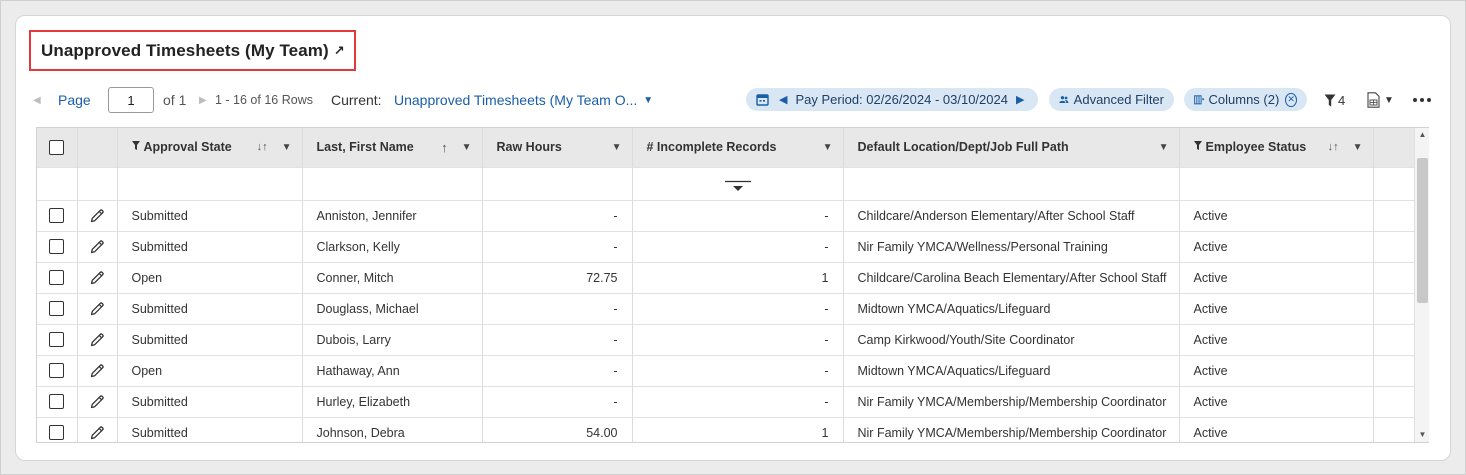 The image size is (1466, 475). What do you see at coordinates (1119, 99) in the screenshot?
I see `advanced-filter-label: Advanced Filter` at bounding box center [1119, 99].